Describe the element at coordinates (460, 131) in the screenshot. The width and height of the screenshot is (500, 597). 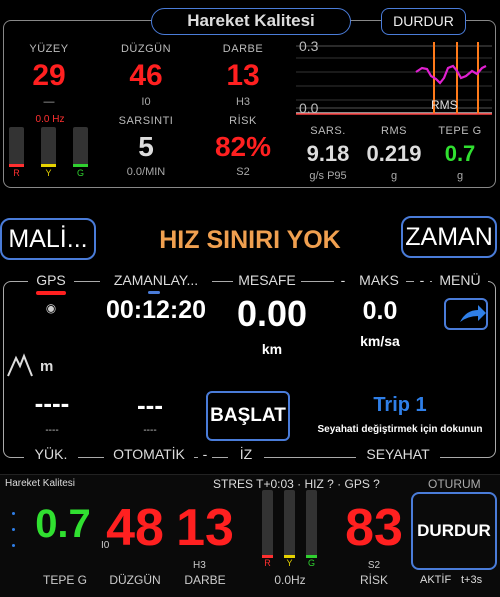
I see `peakg-stat-label: TEPE G` at that location.